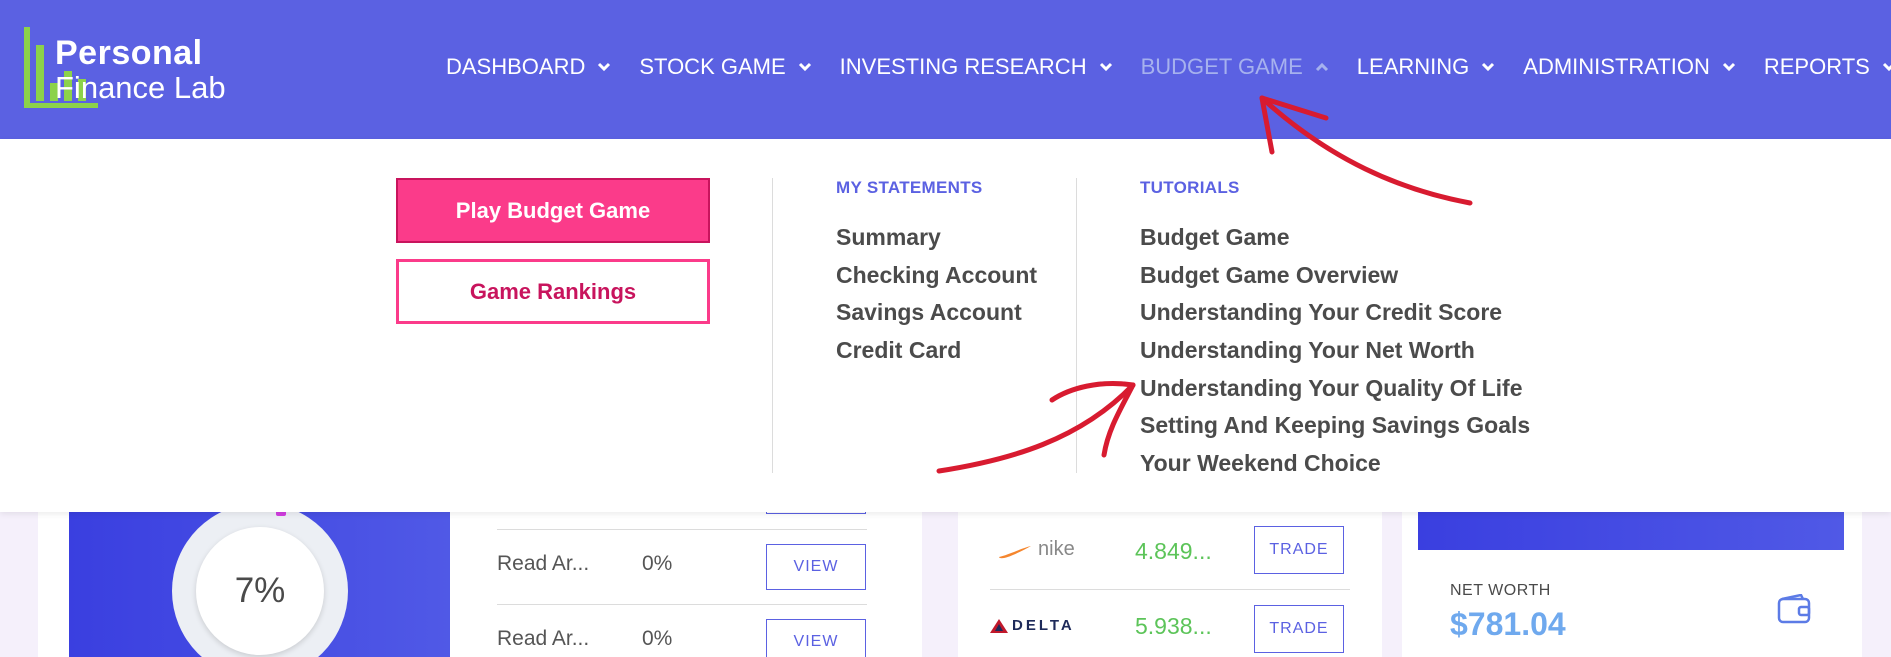 The image size is (1891, 657). I want to click on stock-row: DELTA 5.938... TRADE, so click(1170, 624).